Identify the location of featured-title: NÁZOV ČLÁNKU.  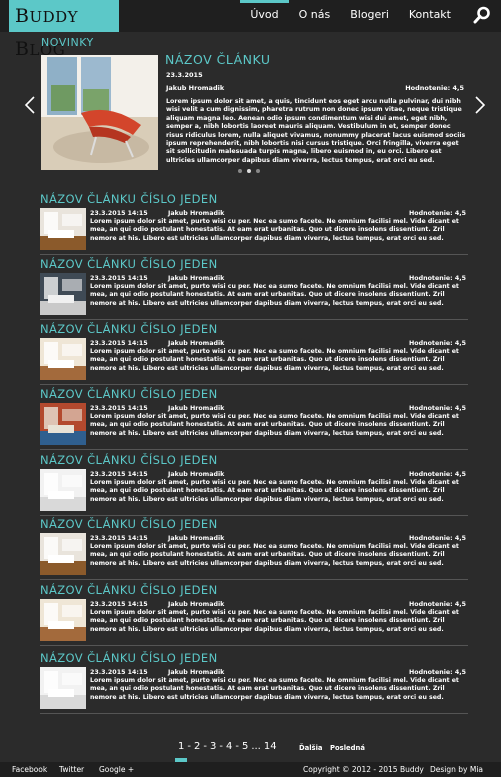
(218, 59).